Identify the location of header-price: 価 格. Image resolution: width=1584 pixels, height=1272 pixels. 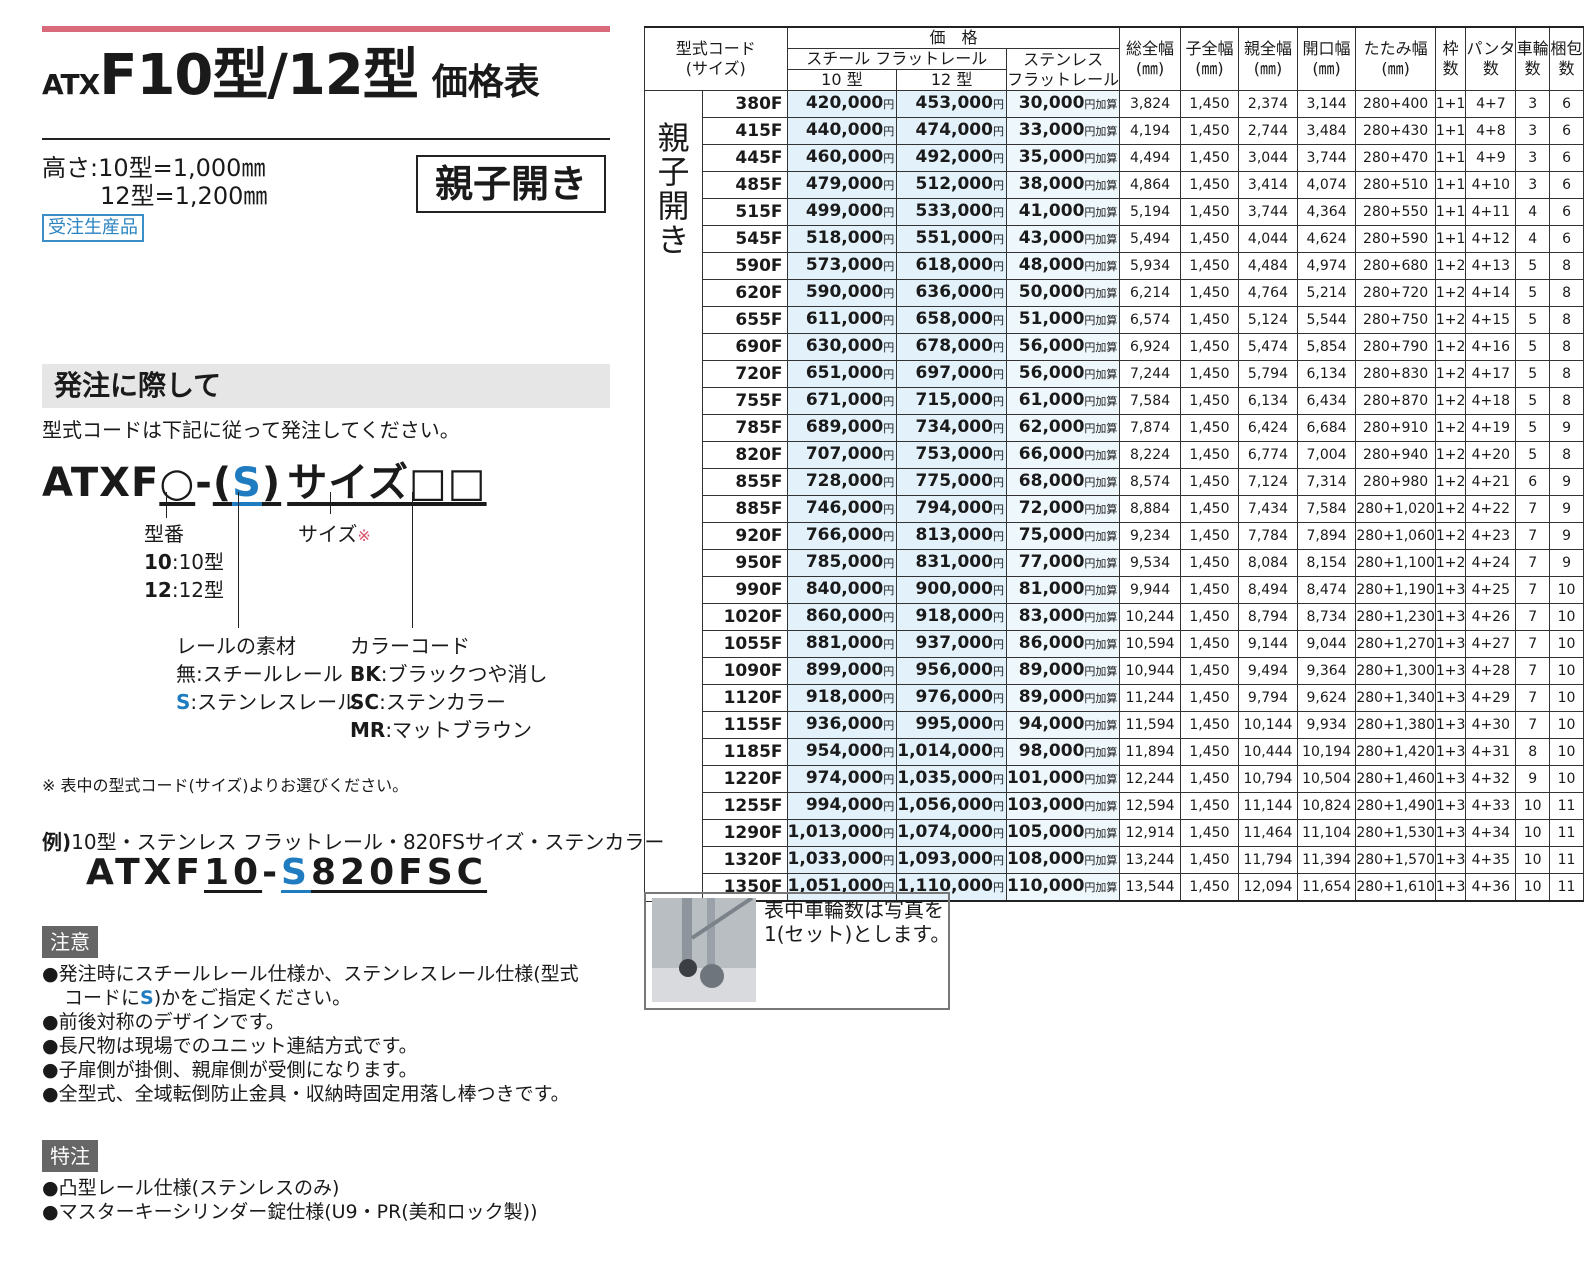
(953, 37).